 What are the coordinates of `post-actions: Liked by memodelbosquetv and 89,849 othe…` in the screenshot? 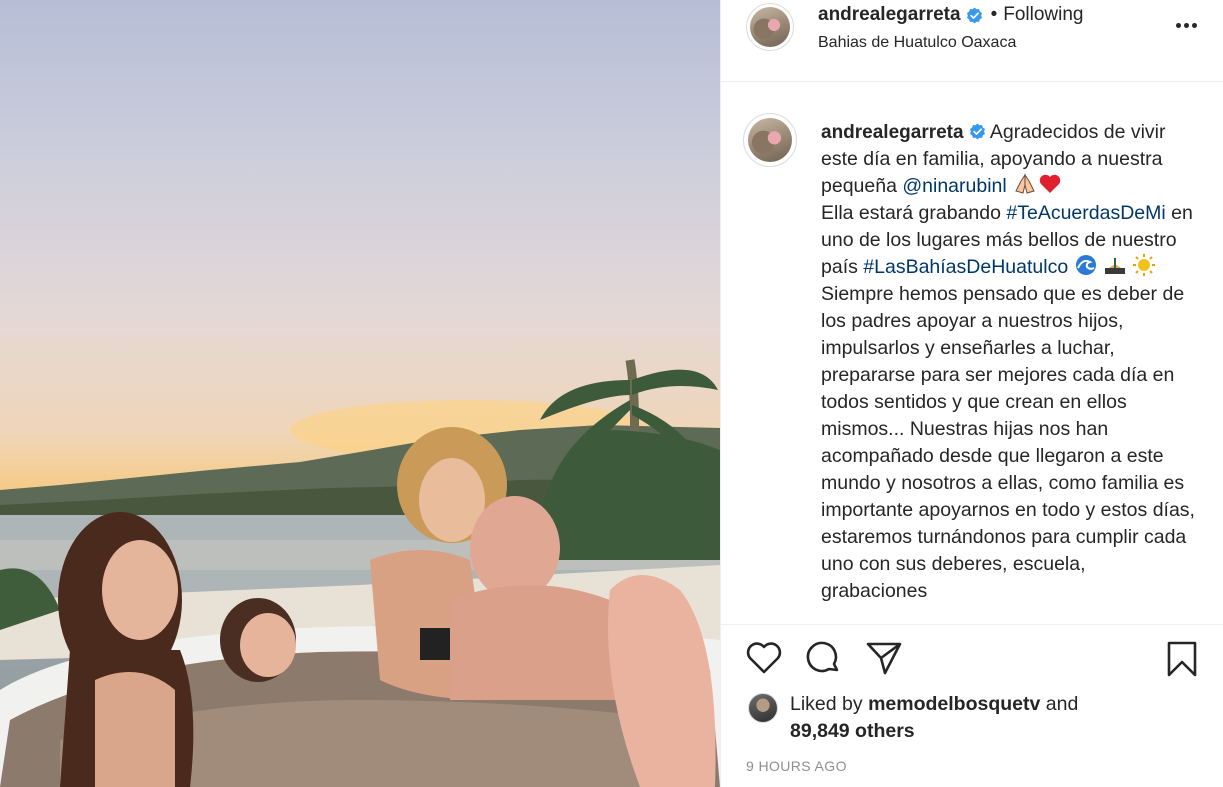 It's located at (972, 705).